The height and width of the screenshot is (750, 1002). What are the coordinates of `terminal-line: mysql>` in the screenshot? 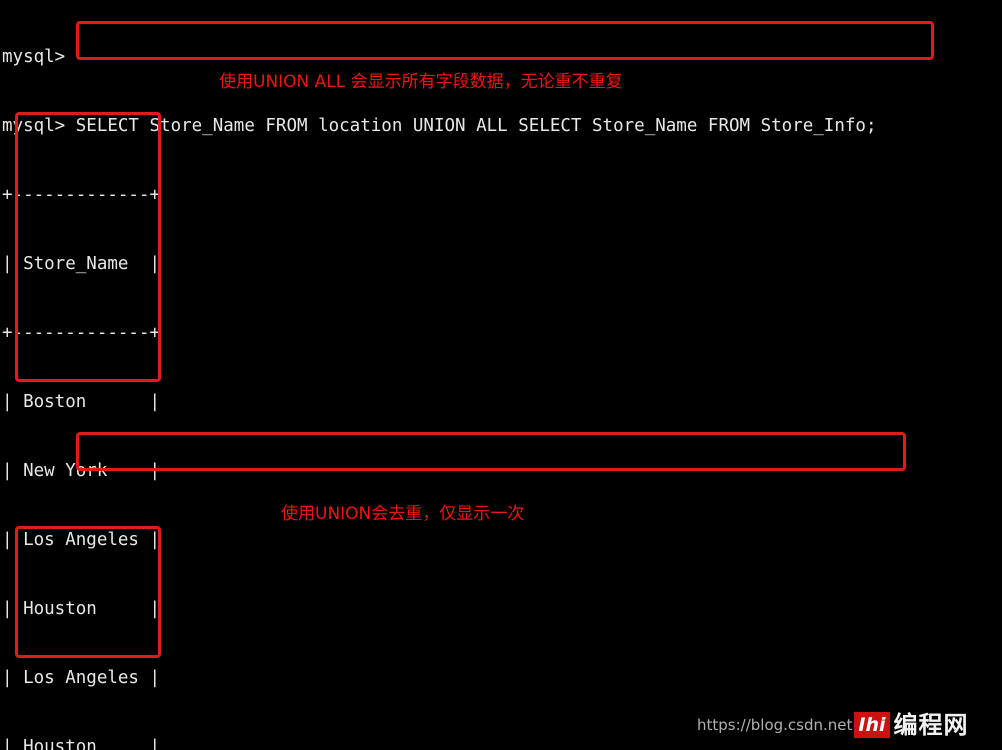 It's located at (34, 57).